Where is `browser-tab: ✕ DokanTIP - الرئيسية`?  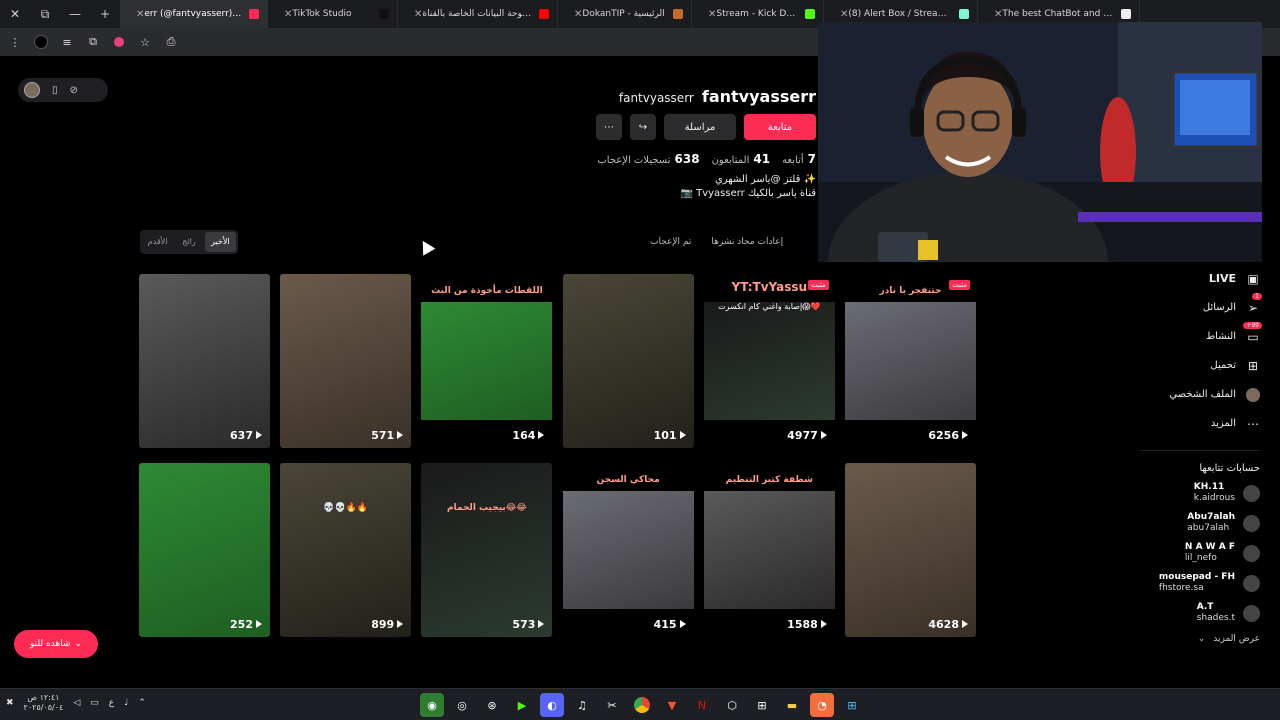
browser-tab: ✕ DokanTIP - الرئيسية is located at coordinates (625, 14).